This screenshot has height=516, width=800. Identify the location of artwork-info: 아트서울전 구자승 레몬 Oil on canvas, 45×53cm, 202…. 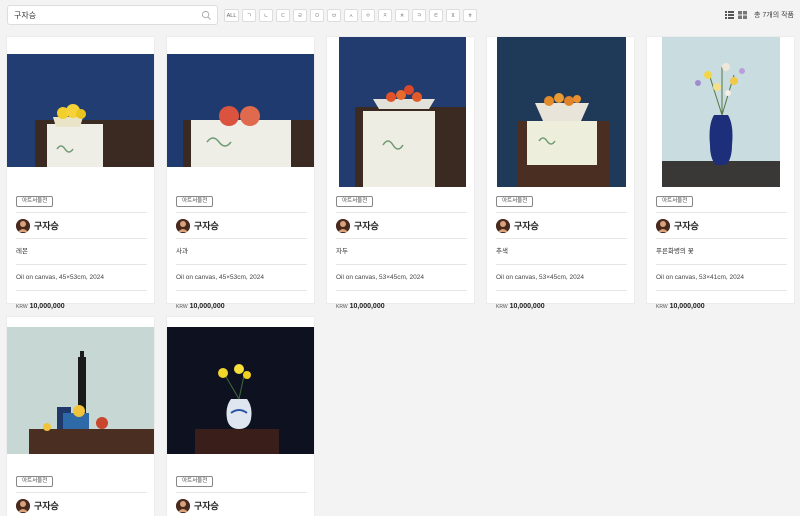
(81, 250).